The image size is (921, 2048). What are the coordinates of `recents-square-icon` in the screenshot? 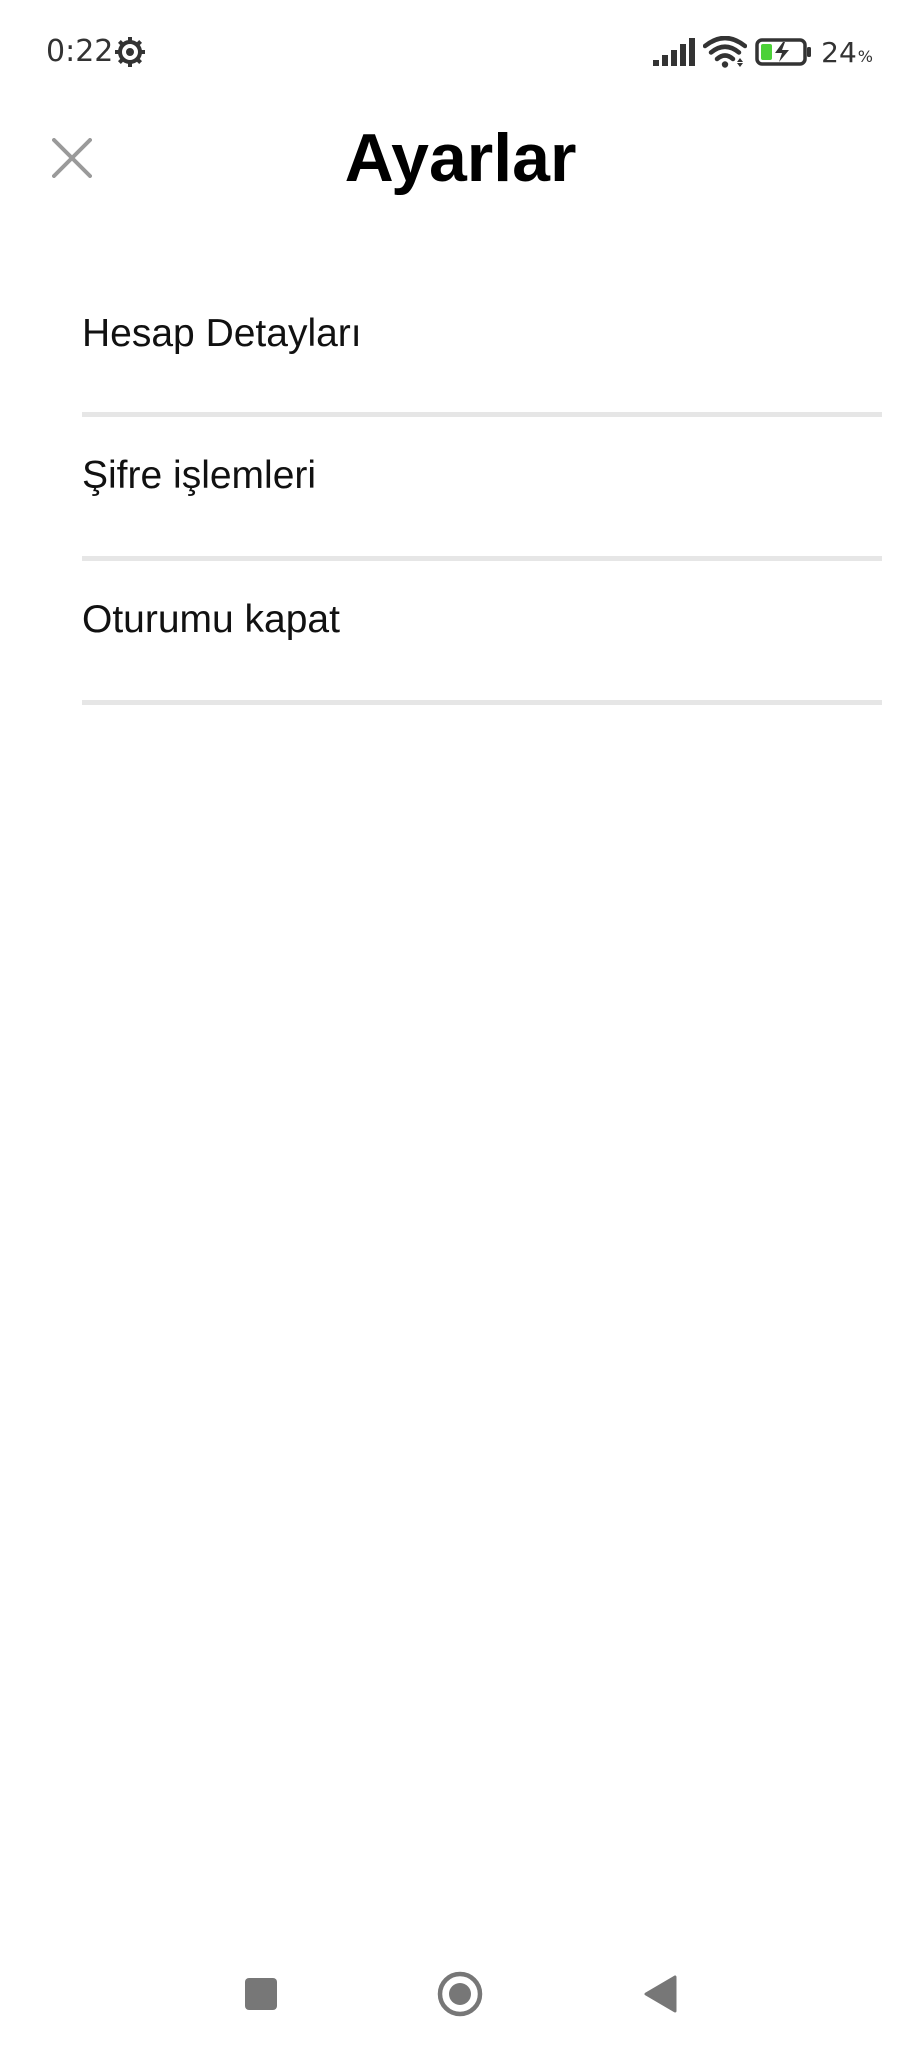 It's located at (261, 1994).